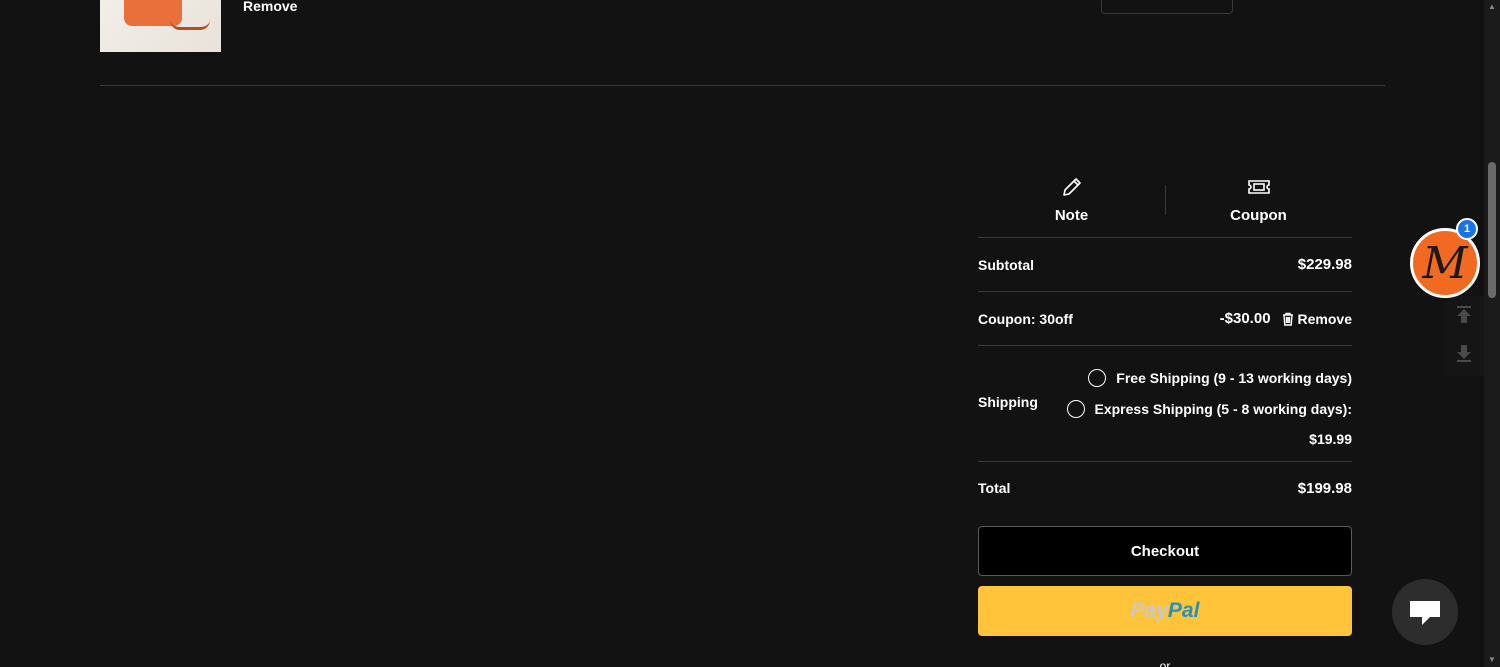 This screenshot has width=1500, height=667. Describe the element at coordinates (1006, 264) in the screenshot. I see `subtotal-label: Subtotal` at that location.